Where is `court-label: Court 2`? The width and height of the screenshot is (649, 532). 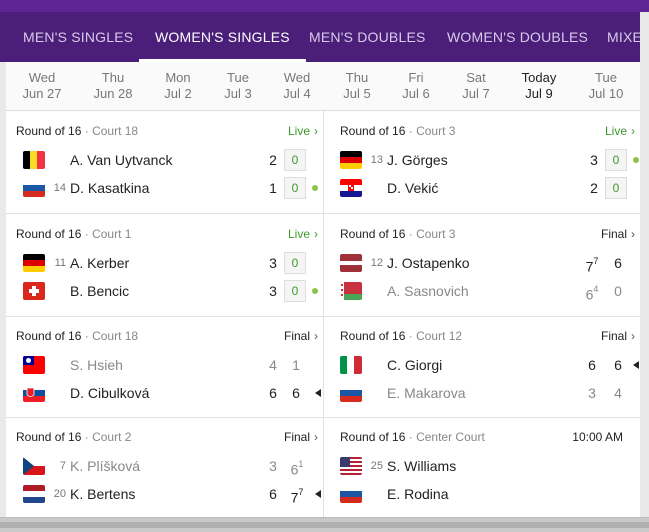 court-label: Court 2 is located at coordinates (112, 437).